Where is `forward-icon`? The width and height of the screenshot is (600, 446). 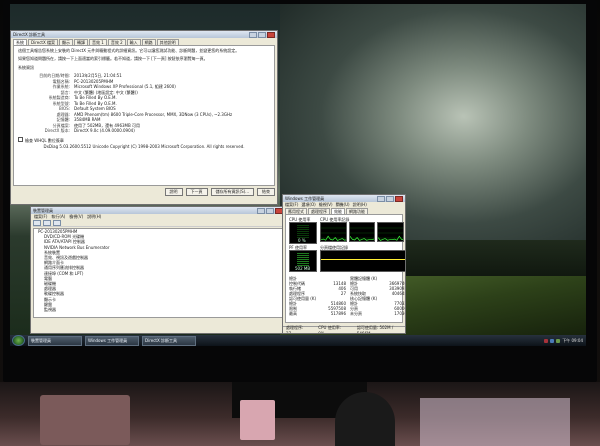 forward-icon is located at coordinates (47, 223).